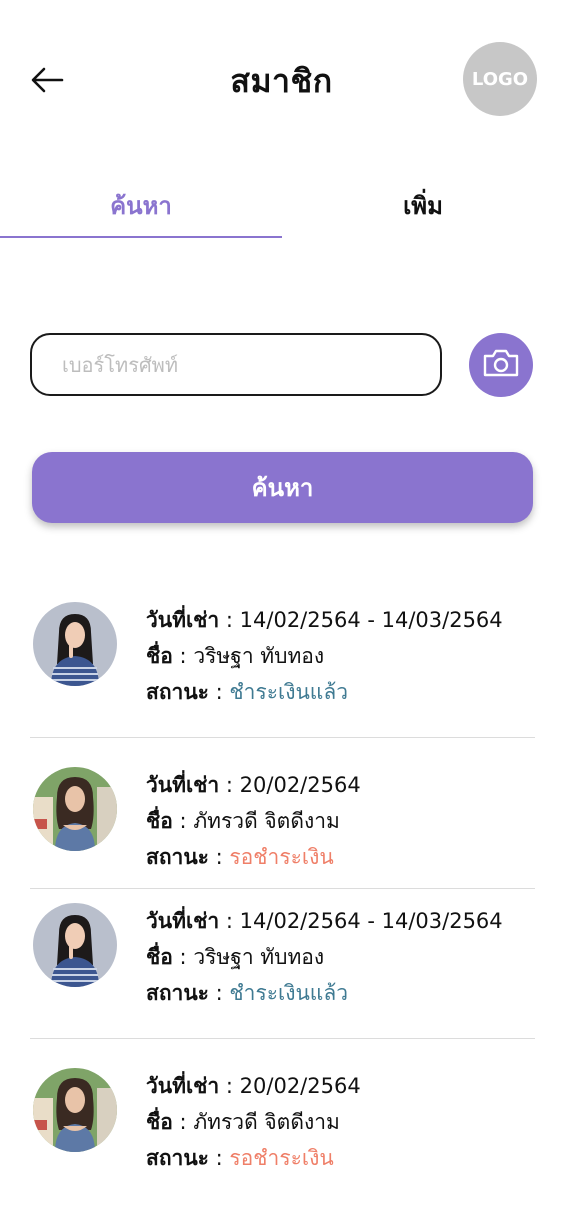  What do you see at coordinates (500, 79) in the screenshot?
I see `logo: LOGO` at bounding box center [500, 79].